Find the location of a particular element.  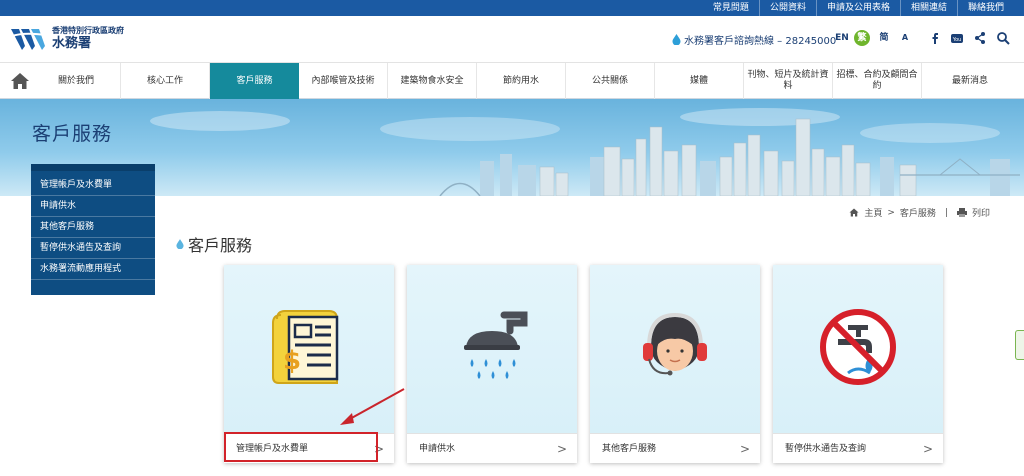

page-title: 客戶服務 is located at coordinates (214, 244).